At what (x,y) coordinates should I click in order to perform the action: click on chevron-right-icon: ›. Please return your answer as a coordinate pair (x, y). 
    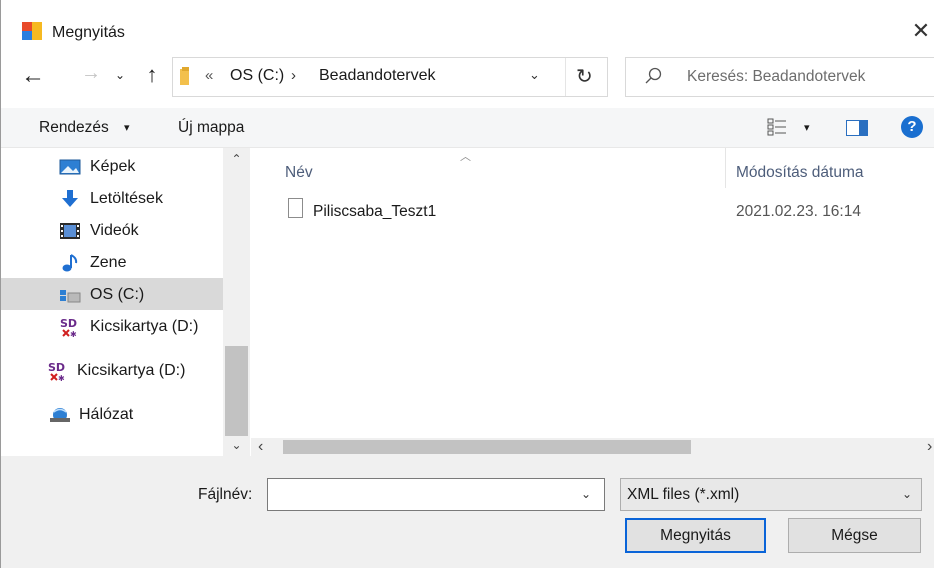
    Looking at the image, I should click on (293, 75).